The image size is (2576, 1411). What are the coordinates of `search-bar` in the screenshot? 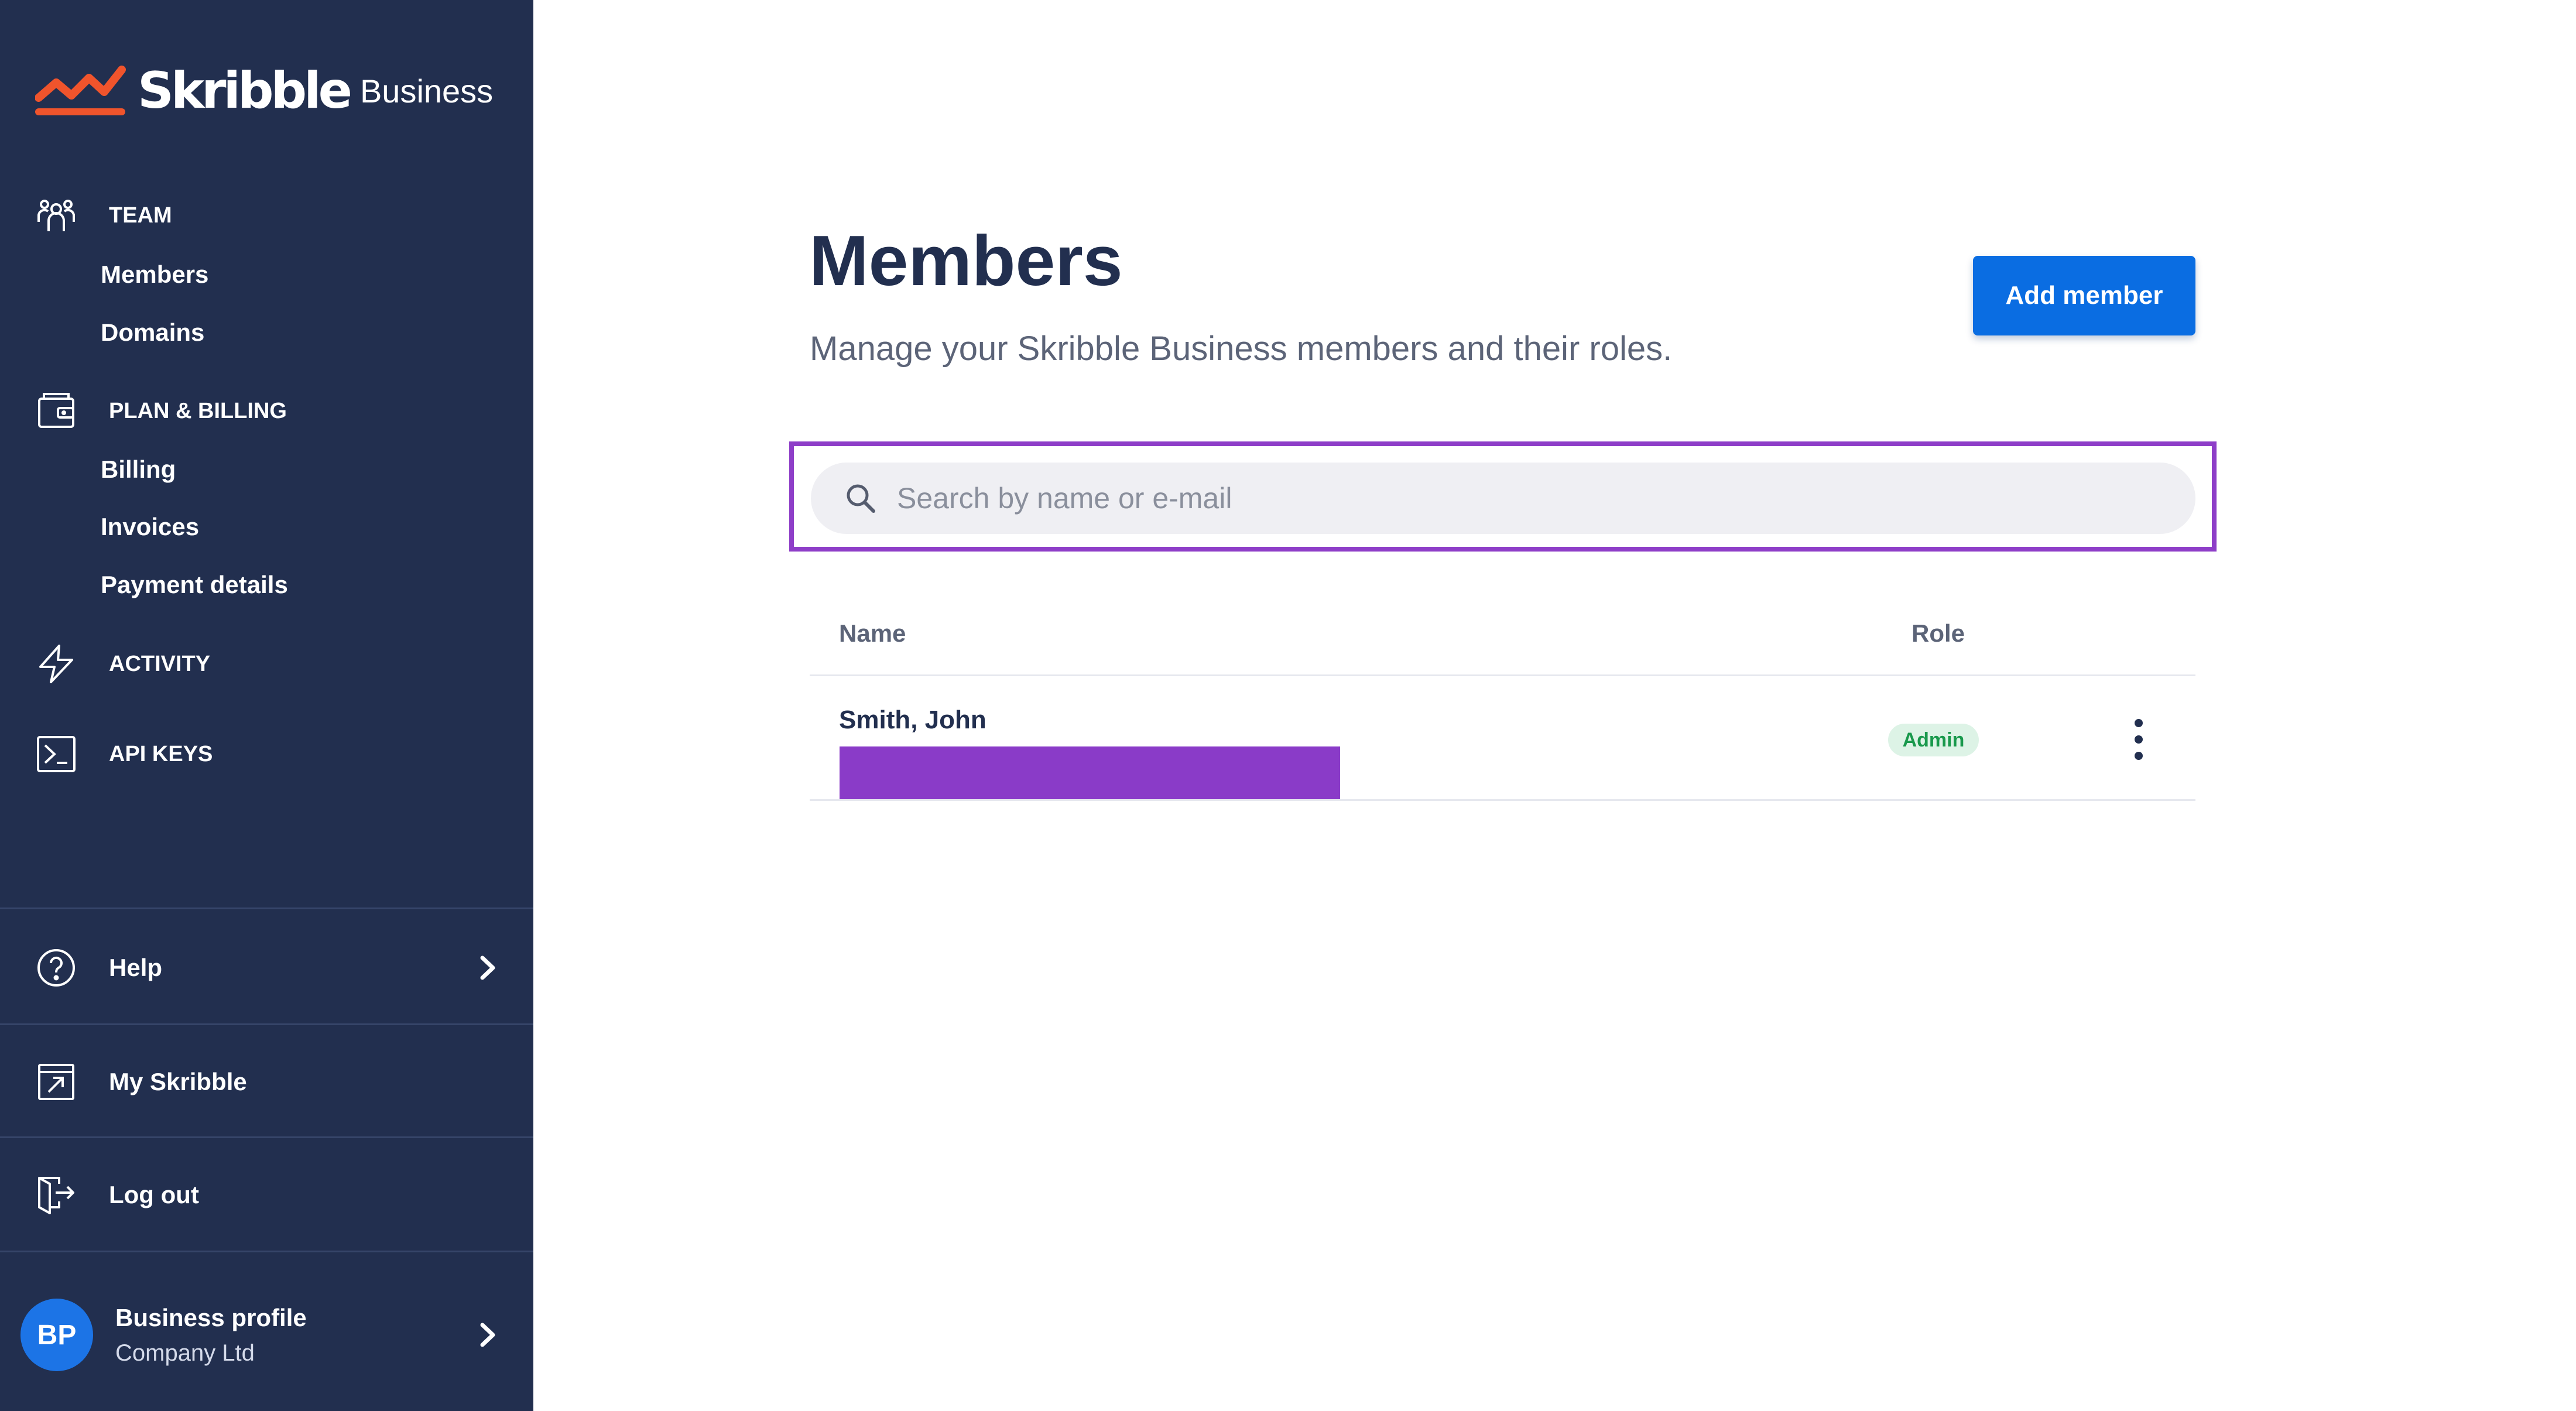 It's located at (1503, 498).